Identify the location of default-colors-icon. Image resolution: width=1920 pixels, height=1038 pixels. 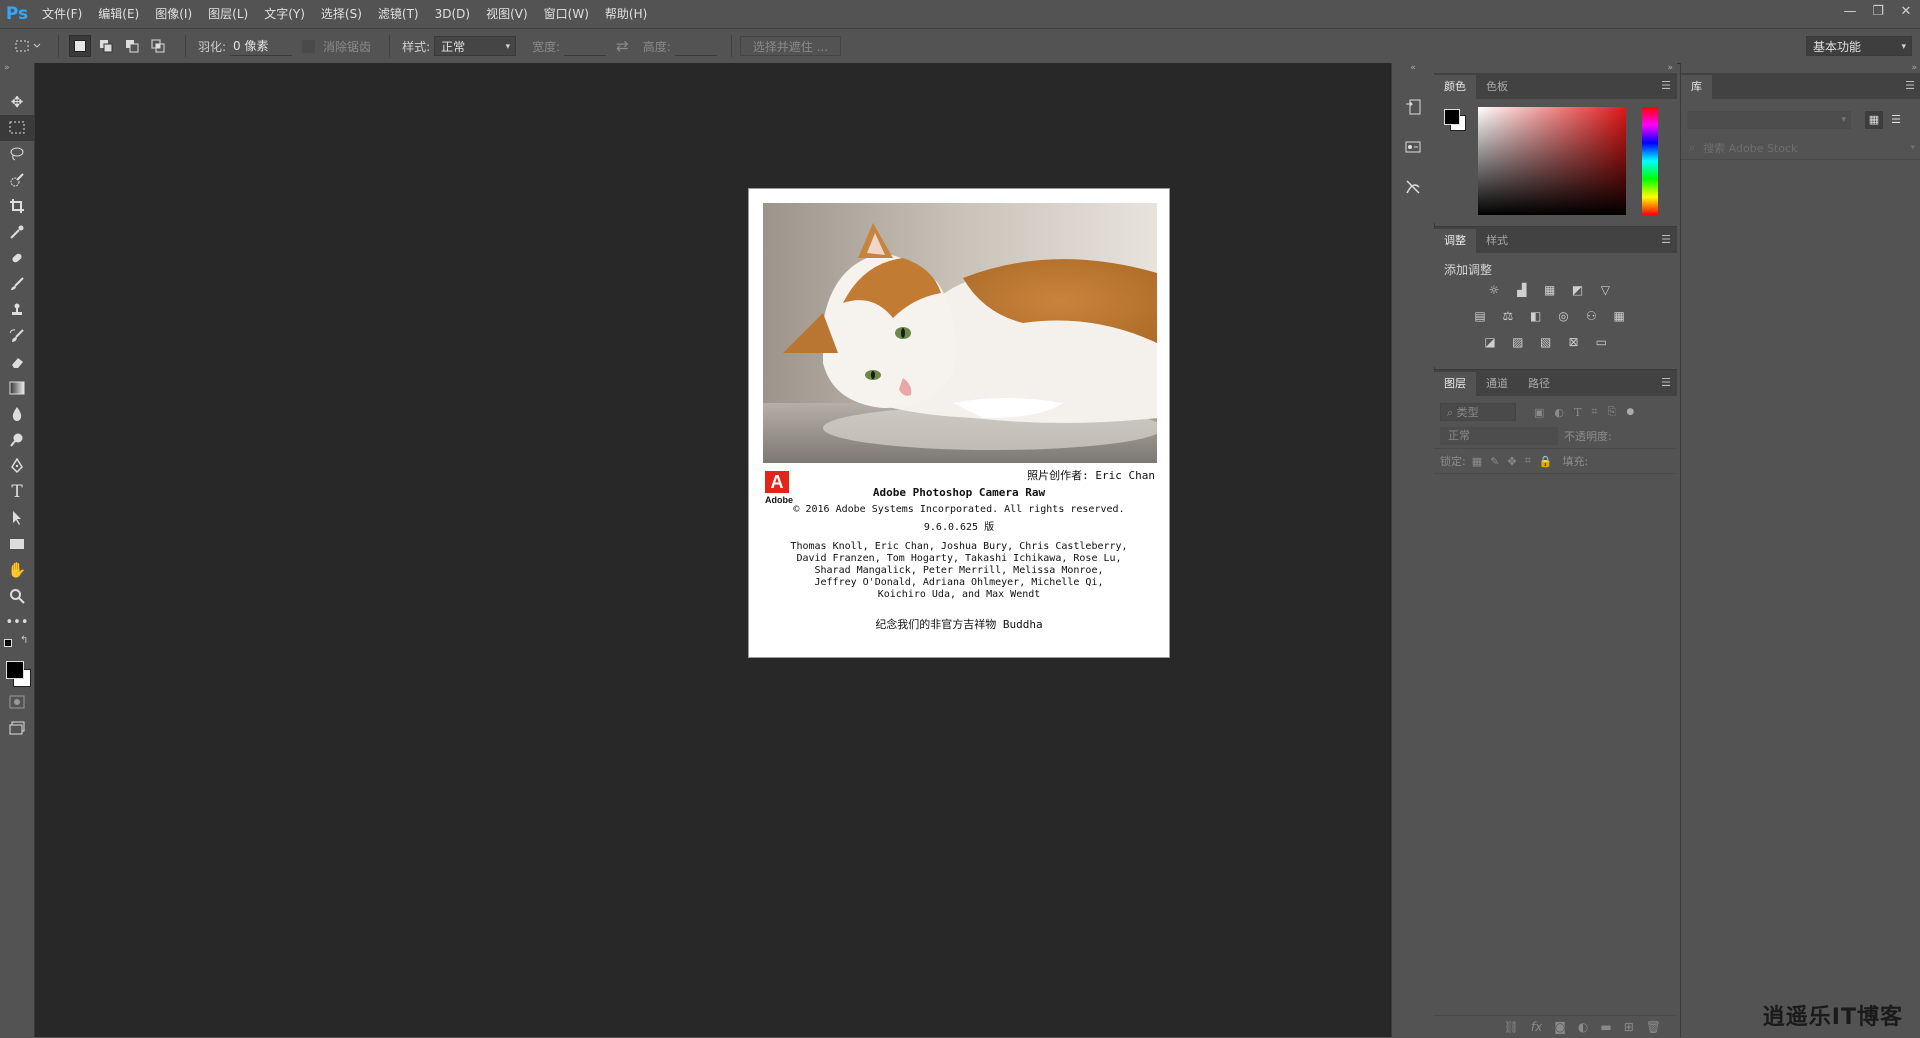
(8, 643).